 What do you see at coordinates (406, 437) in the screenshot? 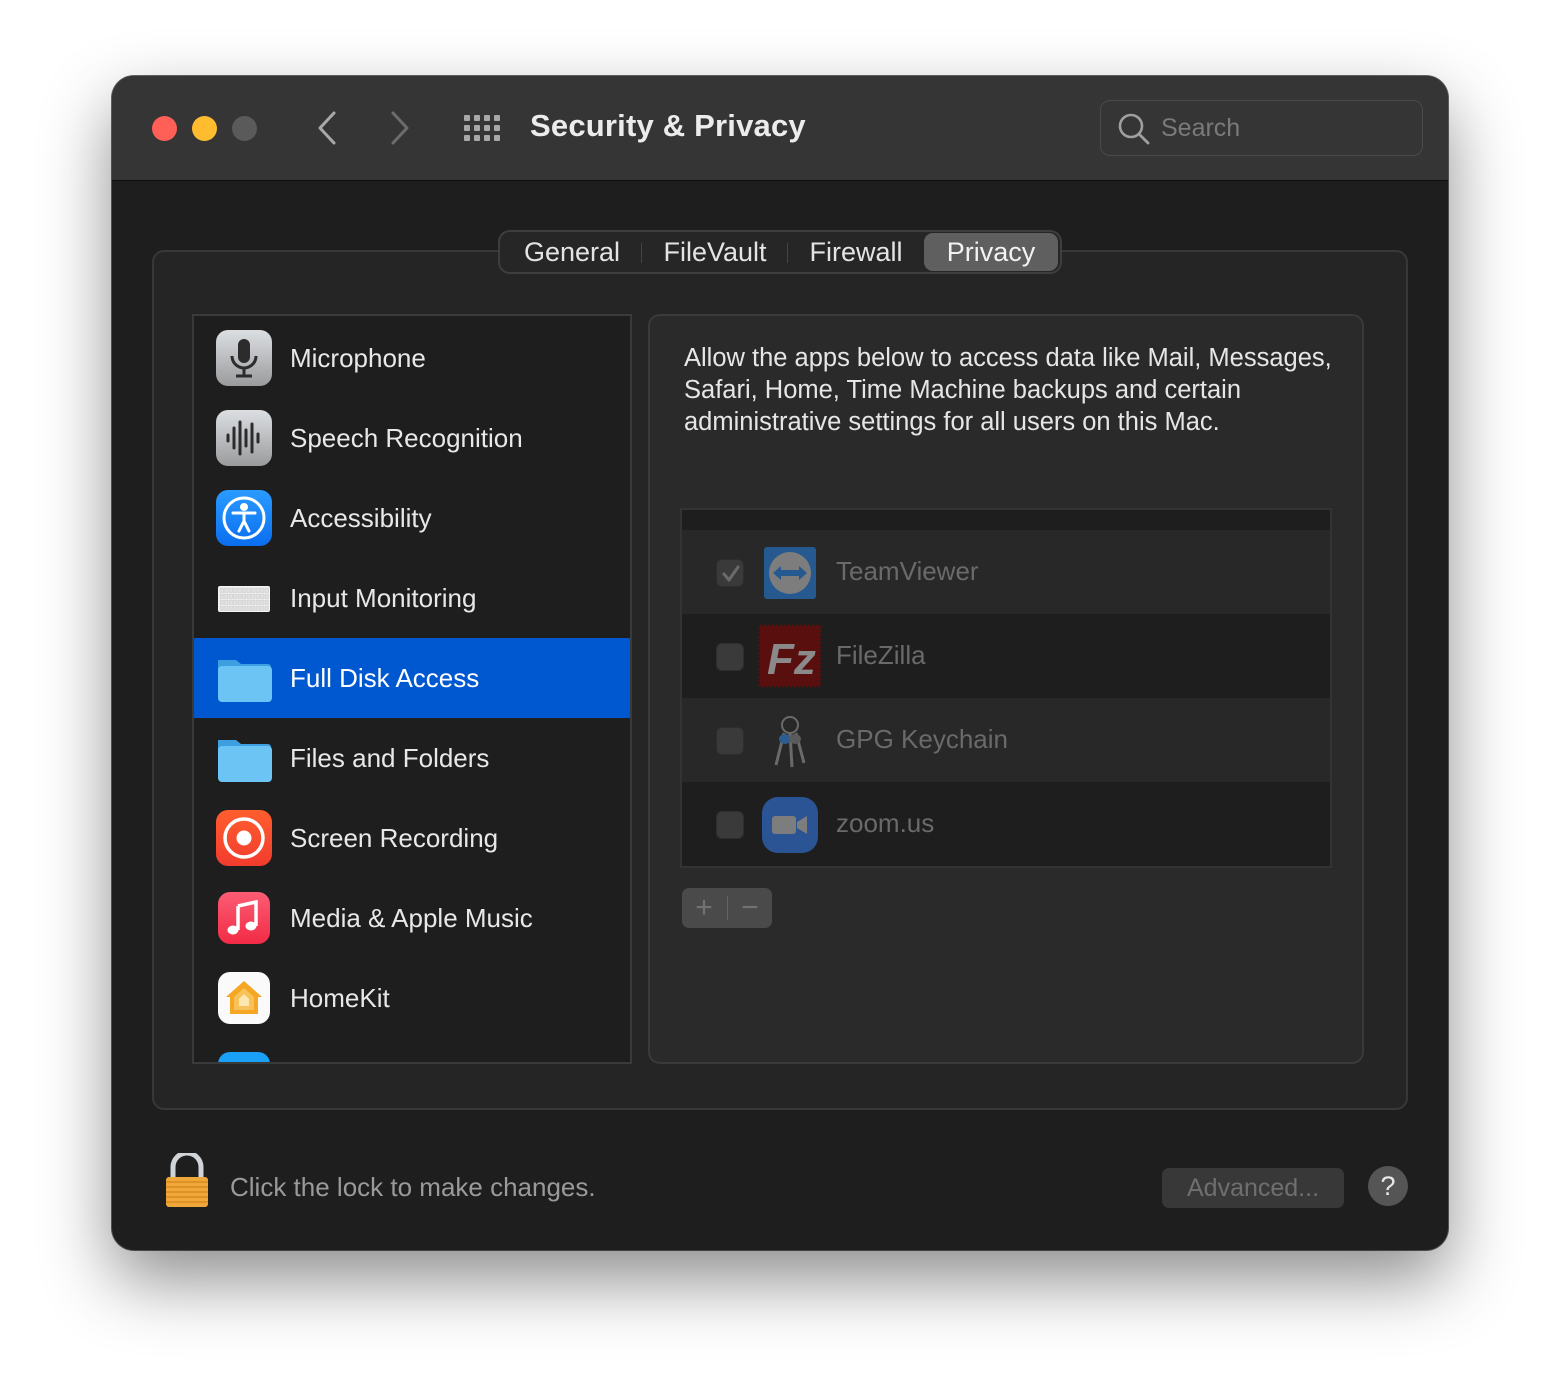
I see `sidebar-item-label: Speech Recognition` at bounding box center [406, 437].